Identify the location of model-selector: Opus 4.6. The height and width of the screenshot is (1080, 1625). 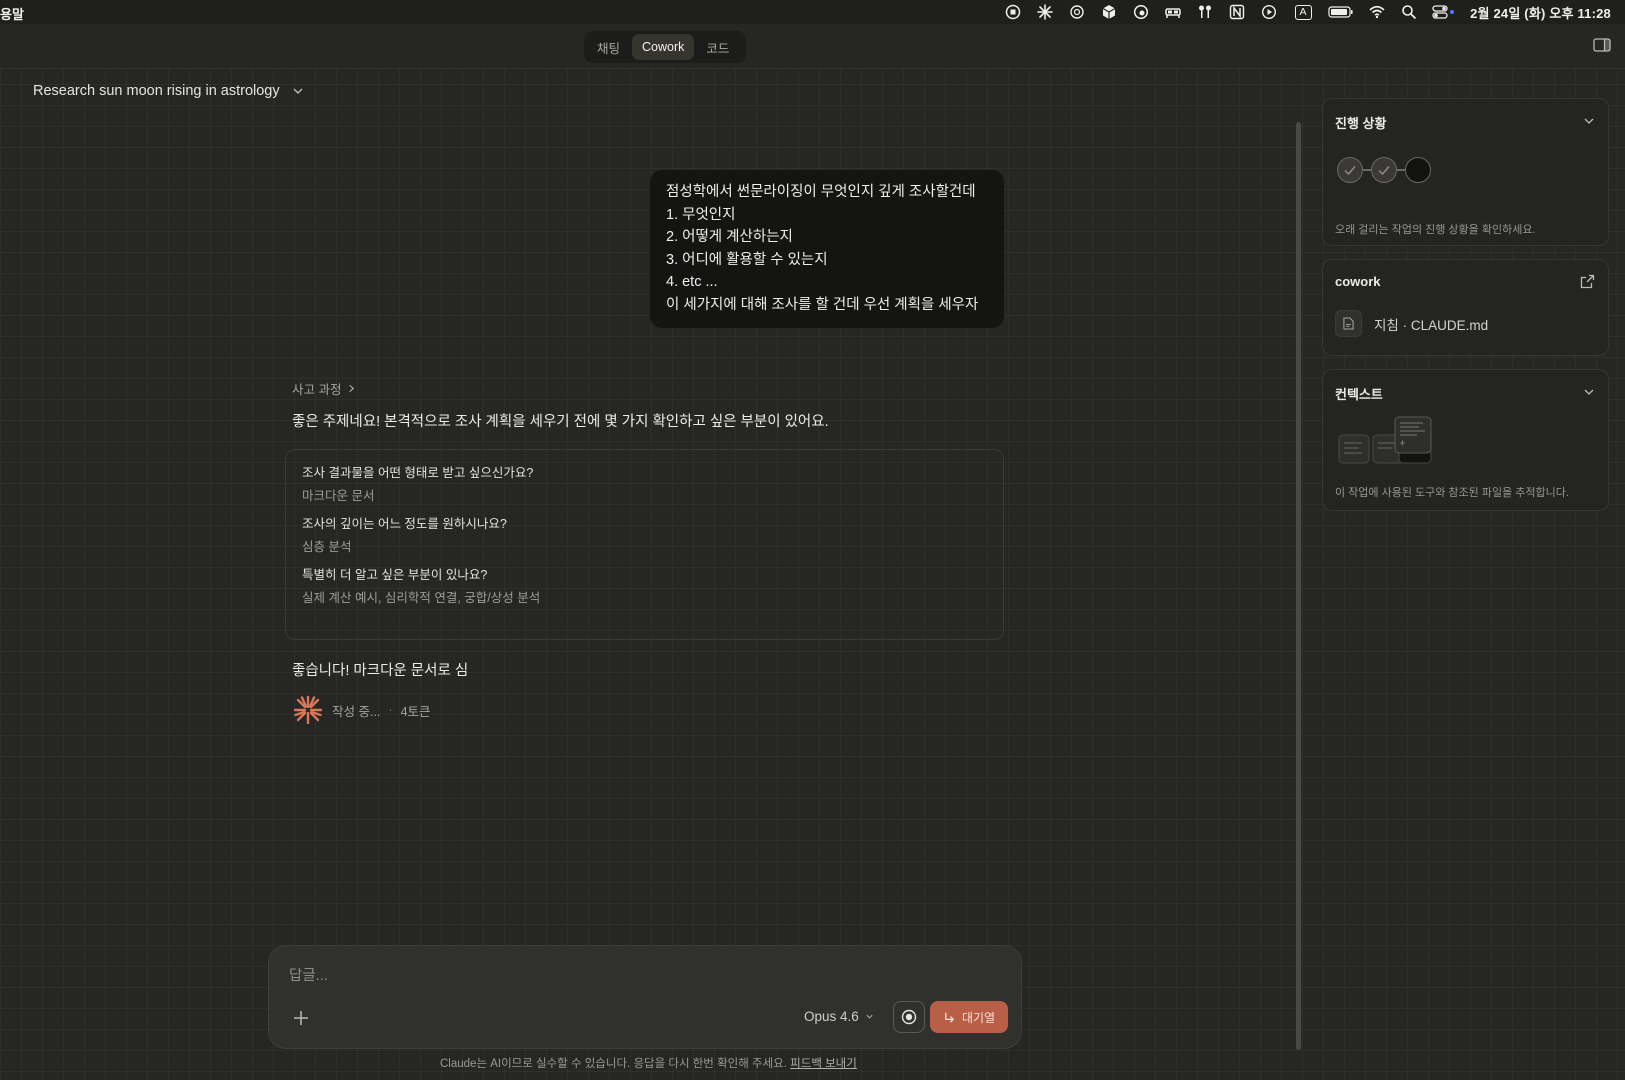
(839, 1016).